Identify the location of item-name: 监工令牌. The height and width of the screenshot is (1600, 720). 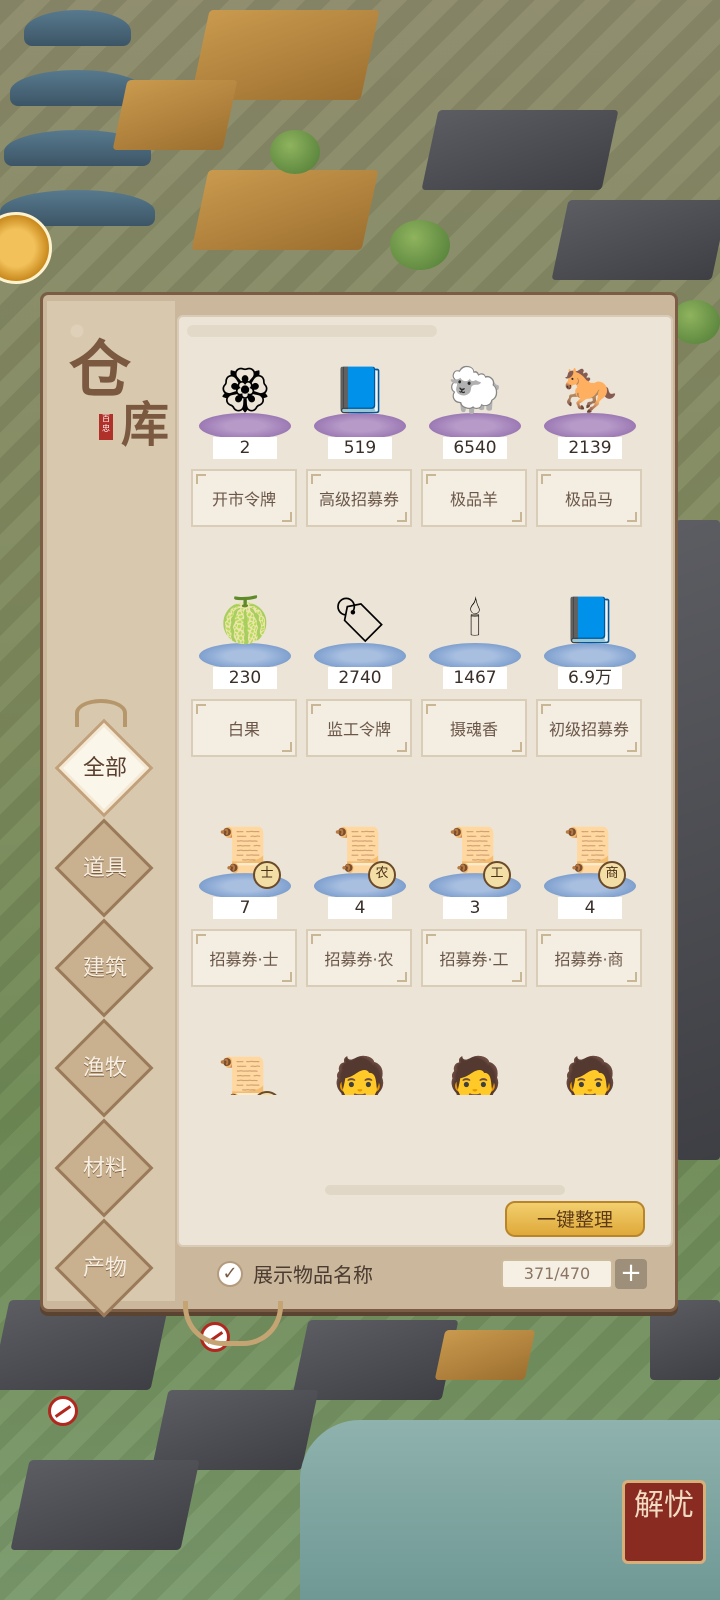
(359, 728).